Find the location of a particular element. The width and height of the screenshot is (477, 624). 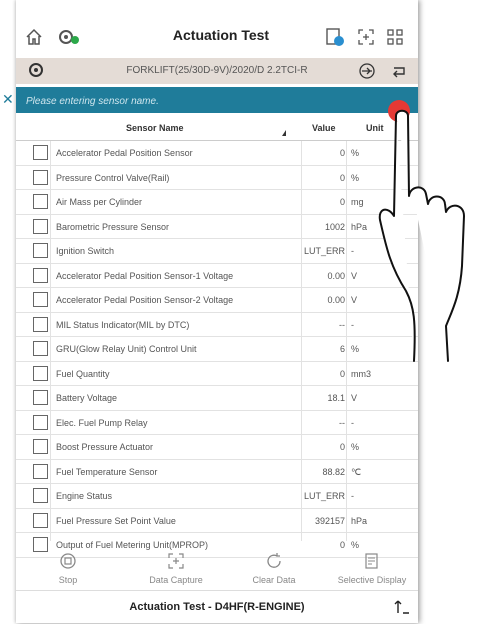

sensor-search-bar: ✕ is located at coordinates (210, 100).